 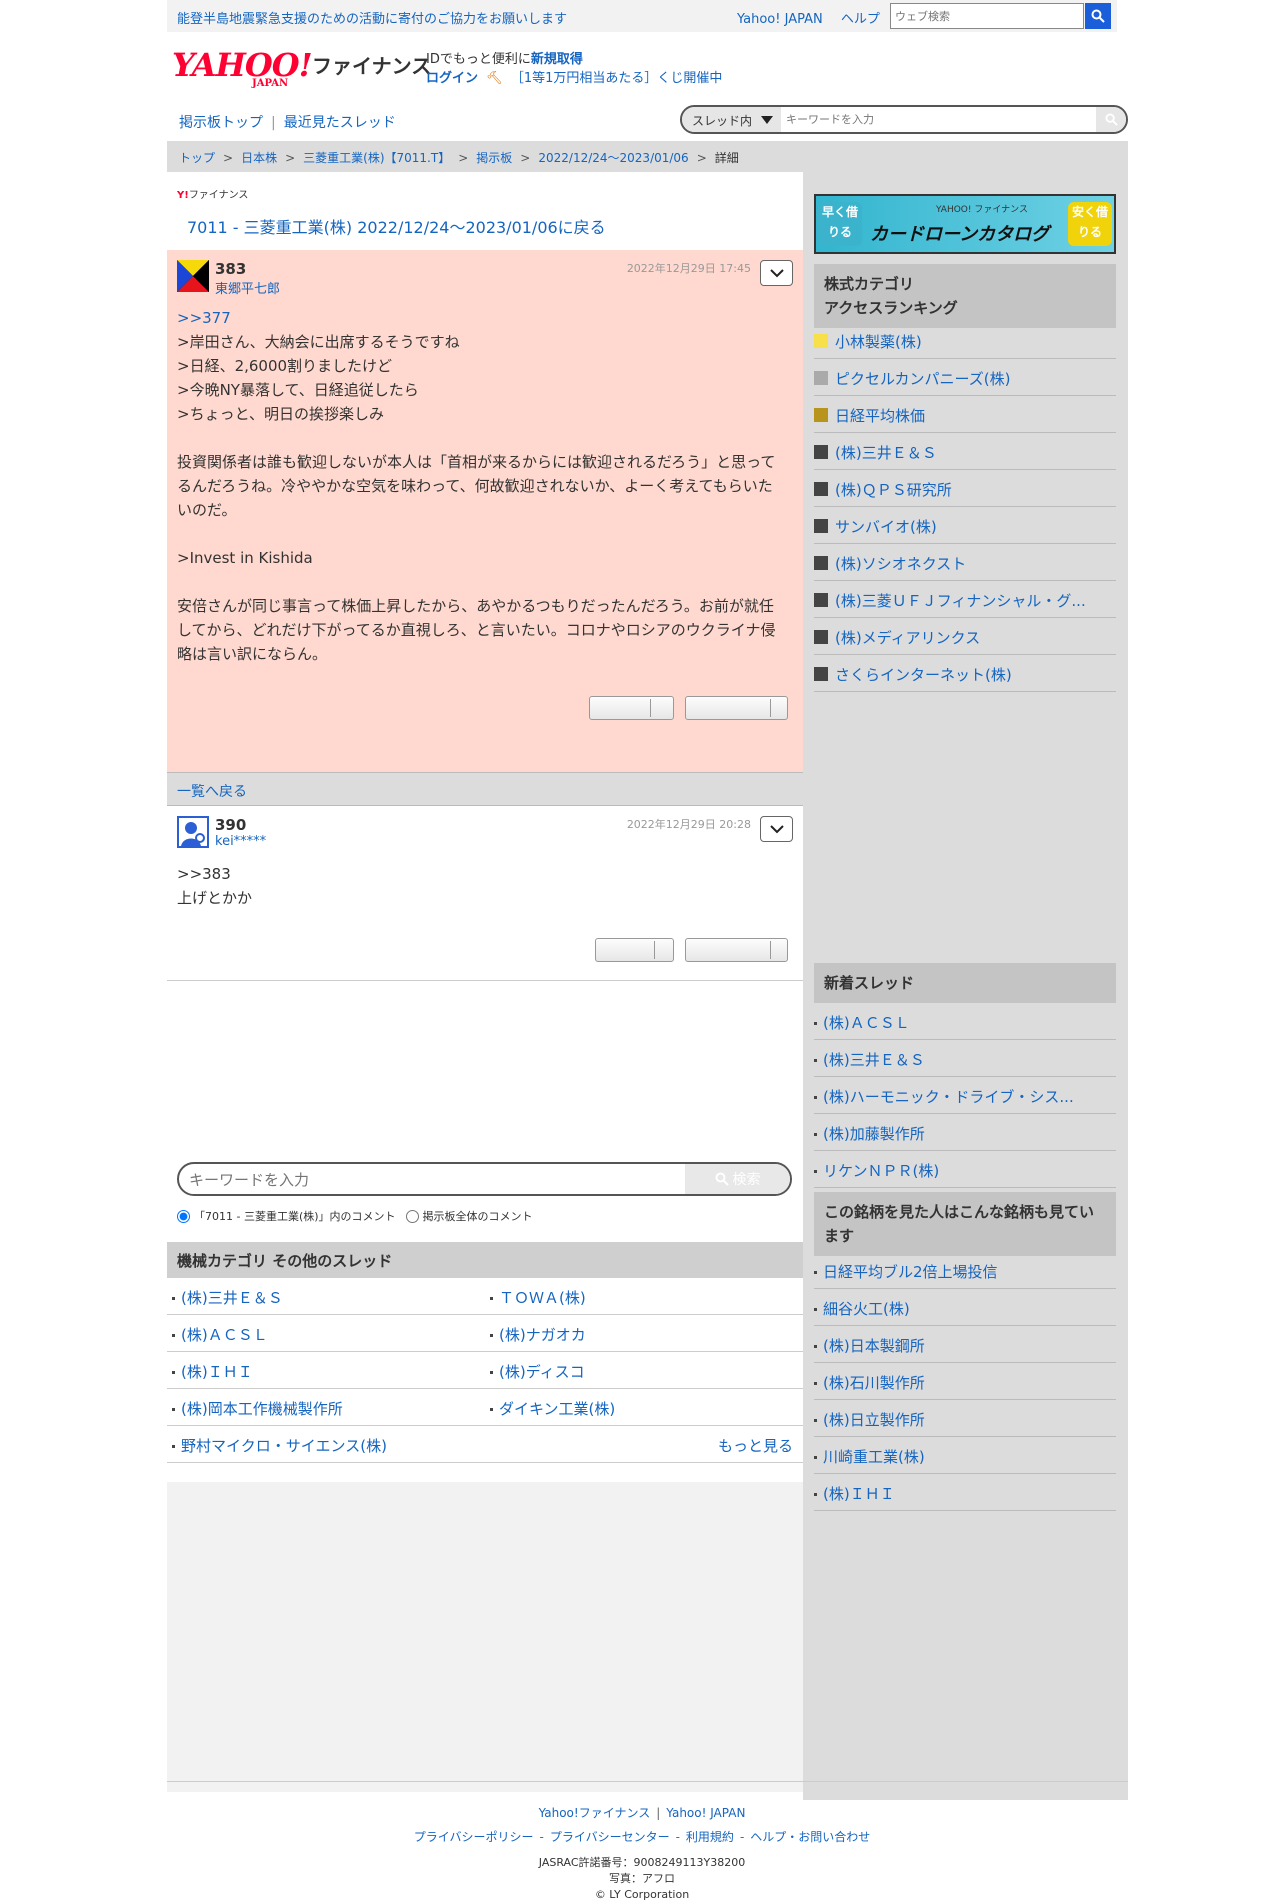 What do you see at coordinates (485, 1260) in the screenshot?
I see `category-threads-heading: 機械カテゴリ その他のスレッド` at bounding box center [485, 1260].